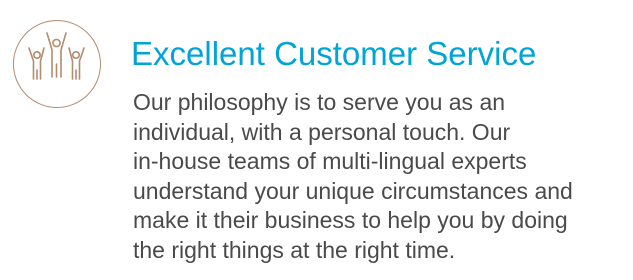 This screenshot has height=280, width=633. I want to click on description-line: the right things at the right time., so click(294, 249).